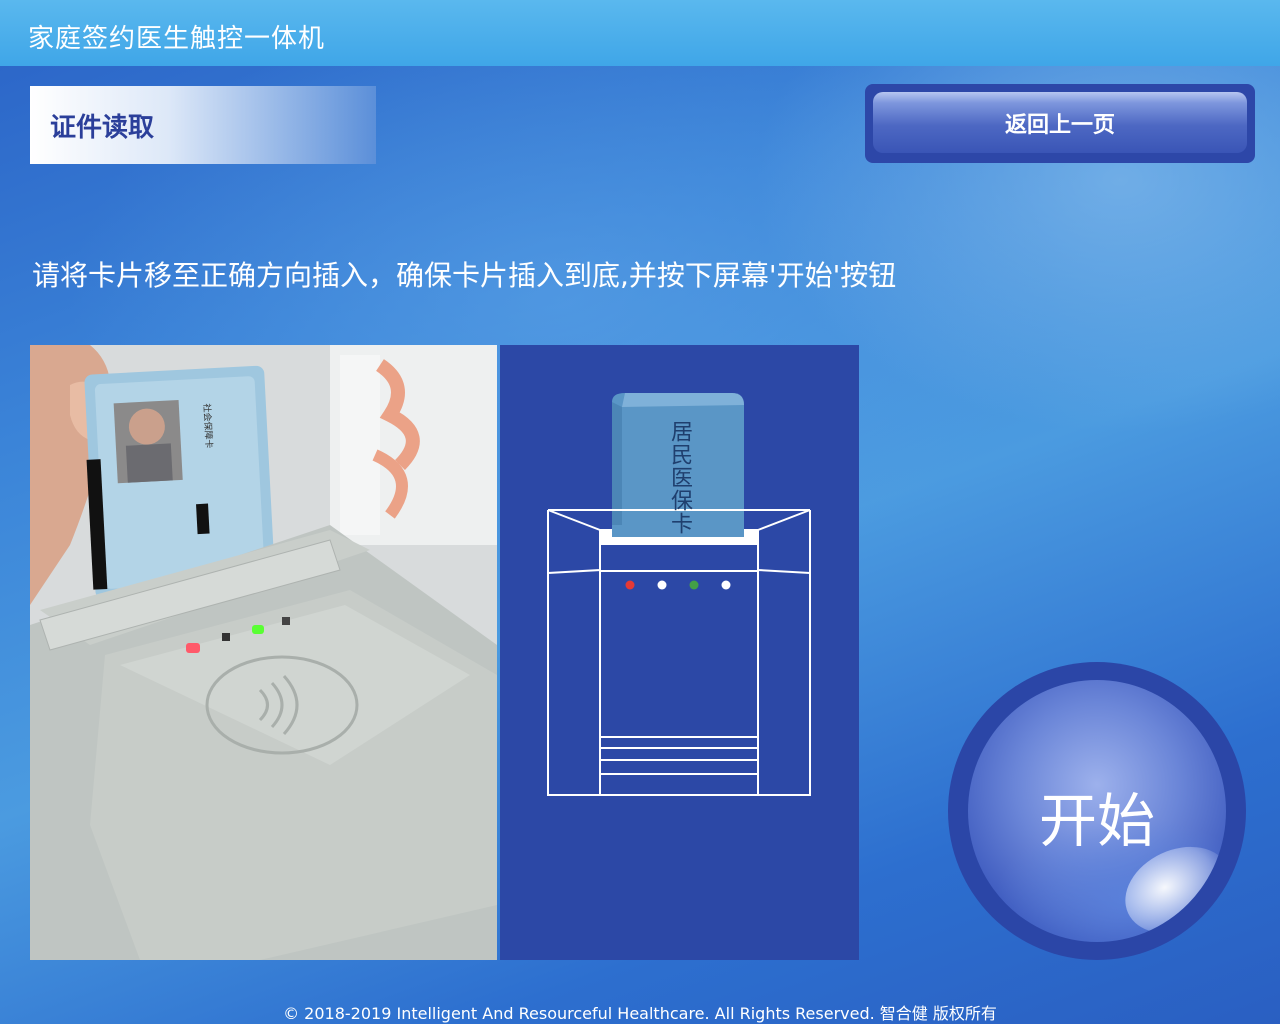 The image size is (1280, 1024). I want to click on back-button-label: 返回上一页, so click(1059, 125).